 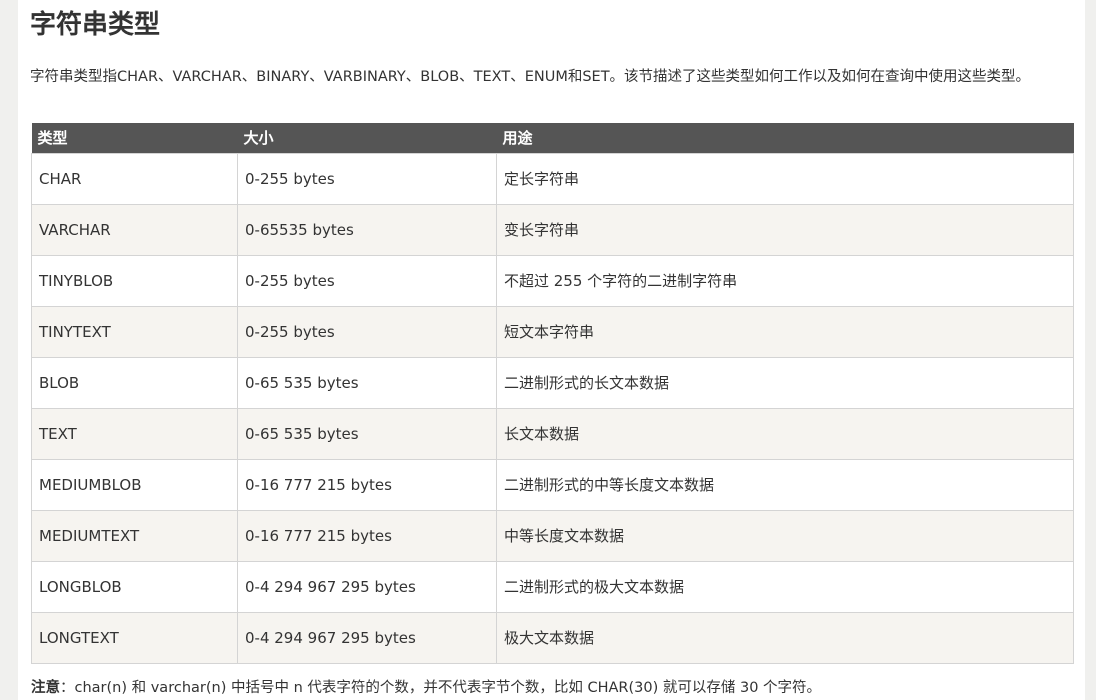 I want to click on table-row: TINYTEXT 0-255 bytes 短文本字符串, so click(x=552, y=332).